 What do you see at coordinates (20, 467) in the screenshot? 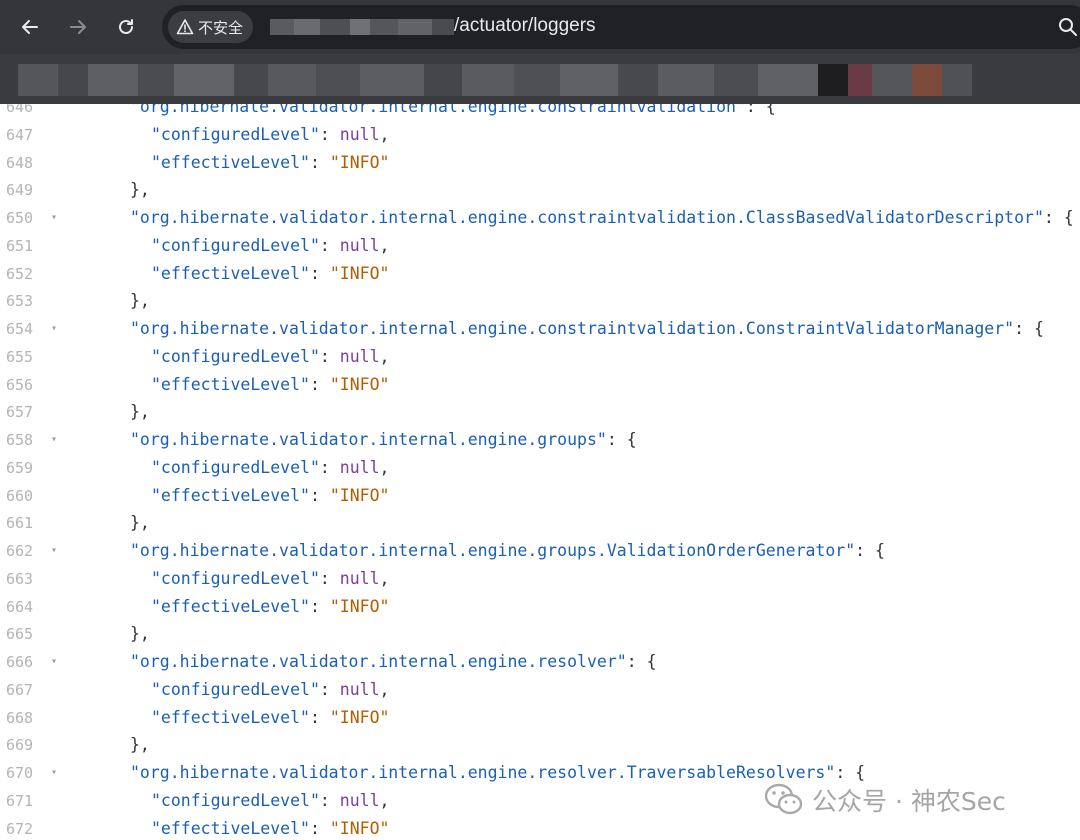
I see `line-number: 659` at bounding box center [20, 467].